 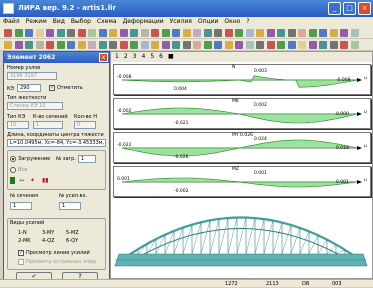 I want to click on force-6qy: 6-QY, so click(x=72, y=241).